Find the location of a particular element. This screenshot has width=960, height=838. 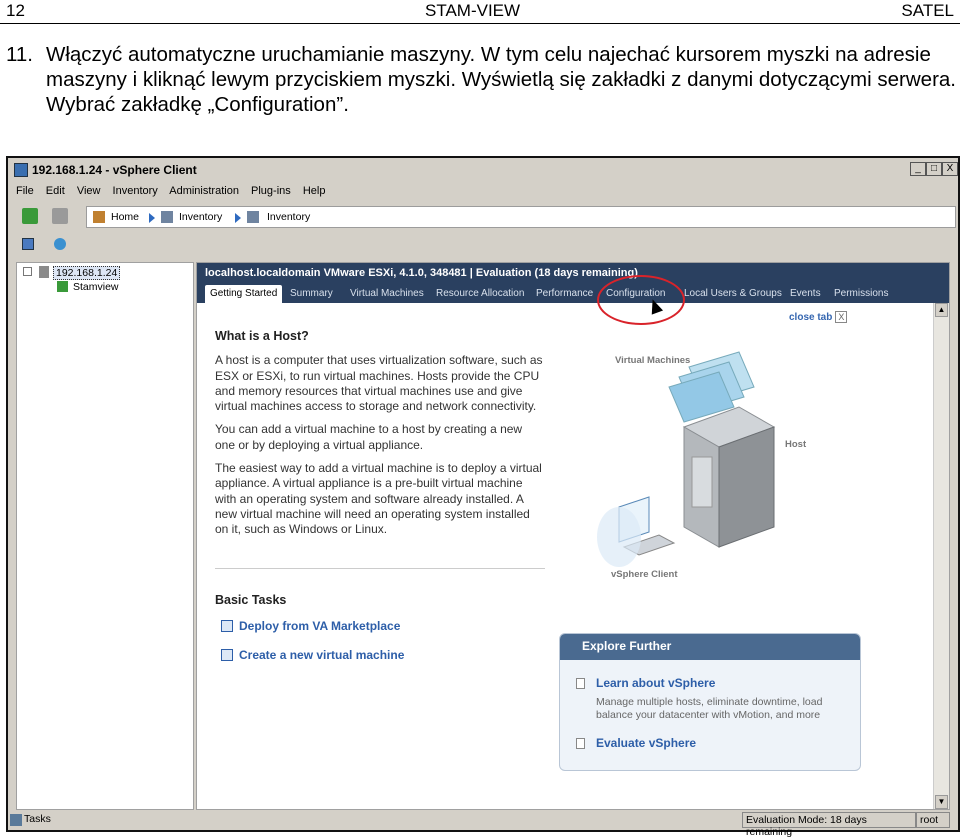

page-number: 12 is located at coordinates (15, 10).